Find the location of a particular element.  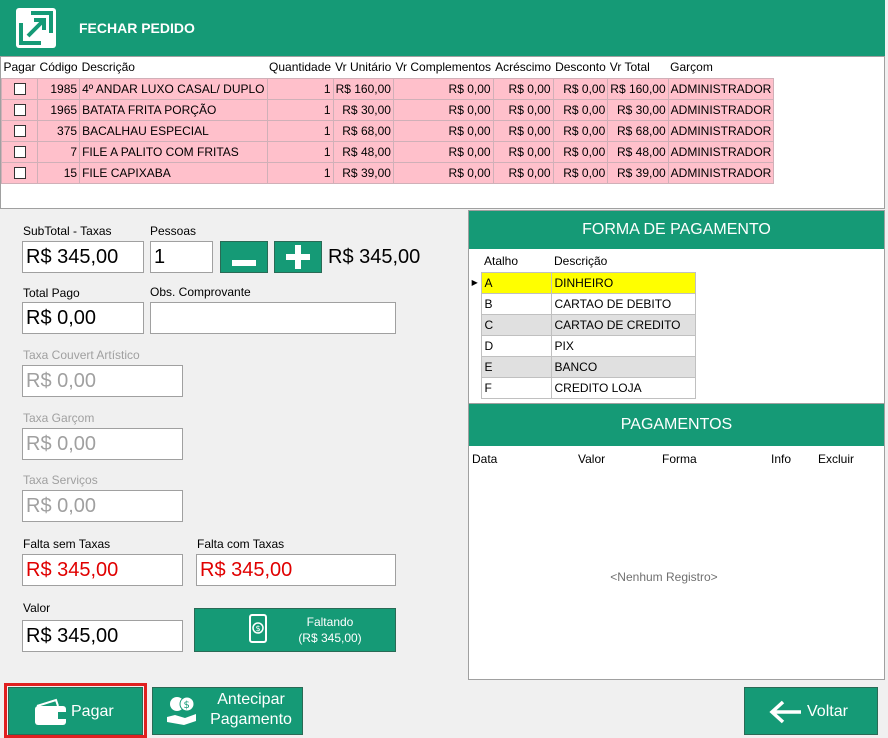

payment-key: E is located at coordinates (516, 366).